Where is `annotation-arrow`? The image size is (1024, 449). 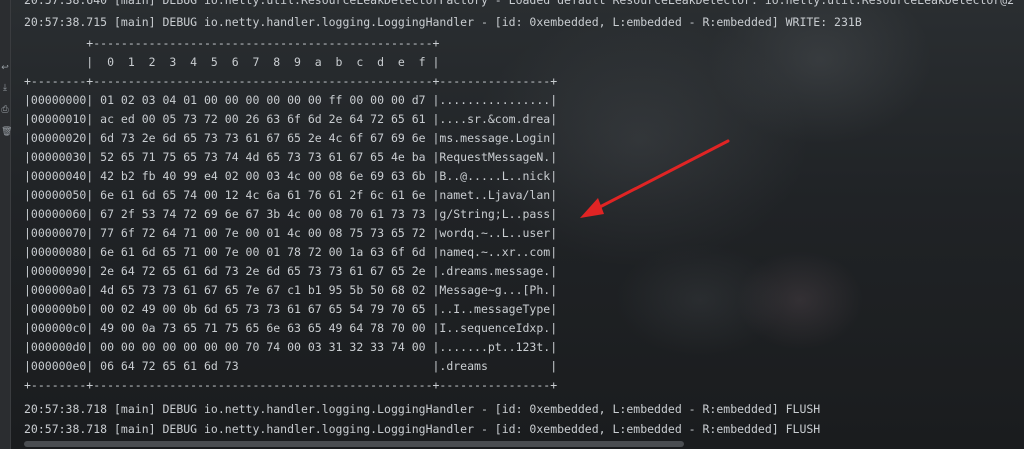 annotation-arrow is located at coordinates (655, 178).